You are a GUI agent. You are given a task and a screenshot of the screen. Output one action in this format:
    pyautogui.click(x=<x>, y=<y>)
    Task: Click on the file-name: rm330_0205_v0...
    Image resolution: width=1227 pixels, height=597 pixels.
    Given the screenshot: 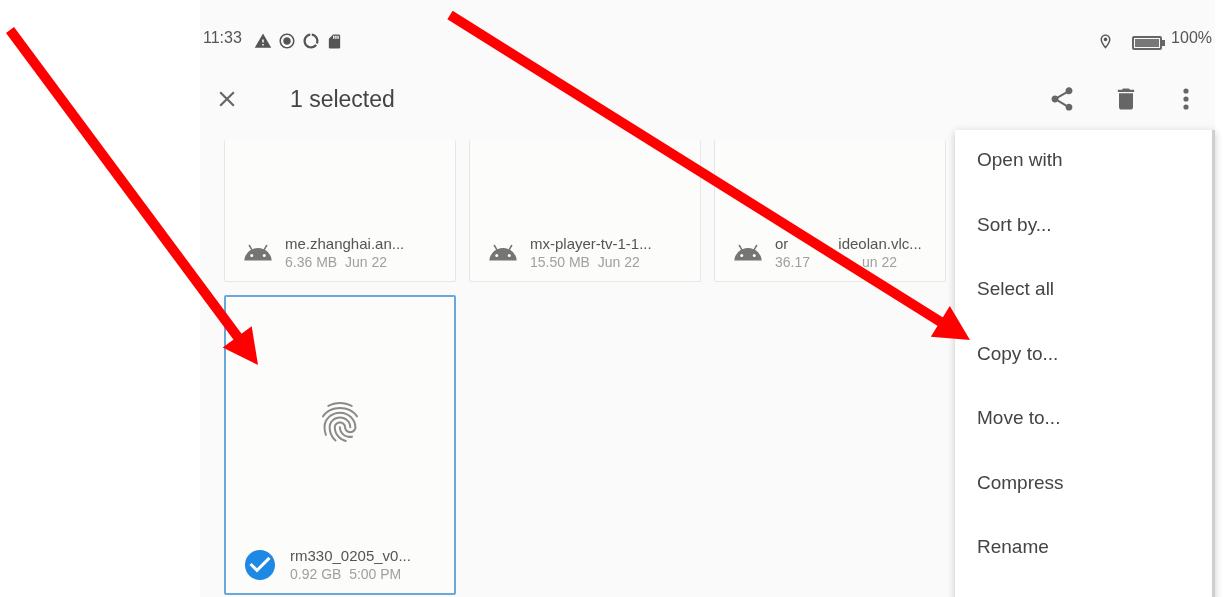 What is the action you would take?
    pyautogui.click(x=350, y=556)
    